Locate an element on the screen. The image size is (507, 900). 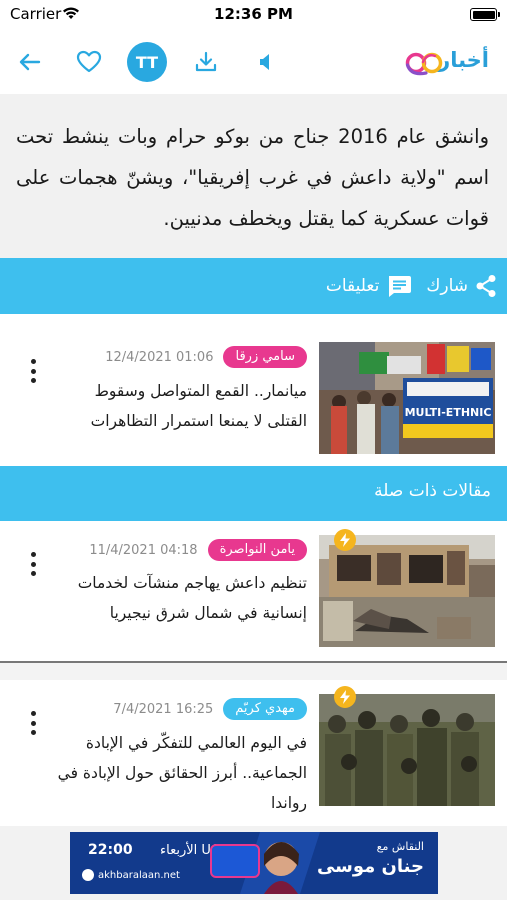
akhbar-alaan-logo: أخبار is located at coordinates (445, 63).